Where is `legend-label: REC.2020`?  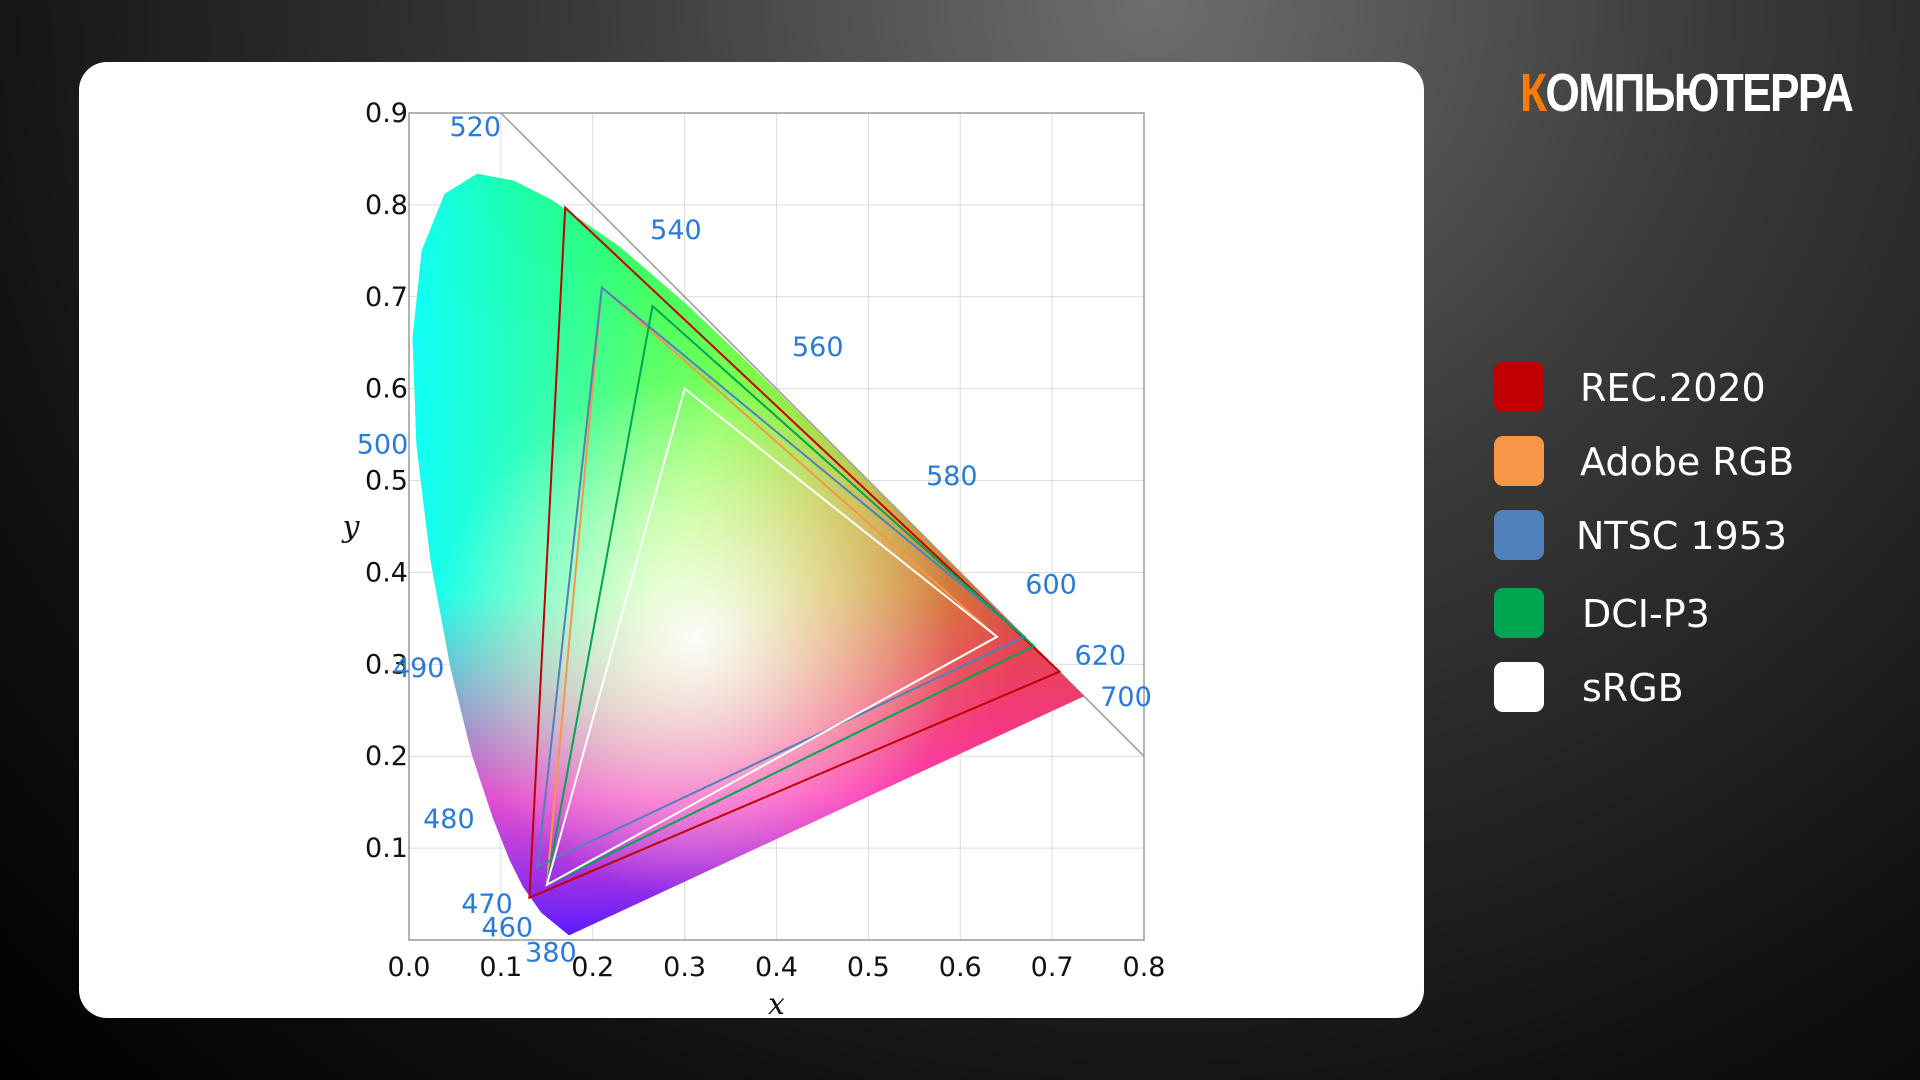
legend-label: REC.2020 is located at coordinates (1673, 388).